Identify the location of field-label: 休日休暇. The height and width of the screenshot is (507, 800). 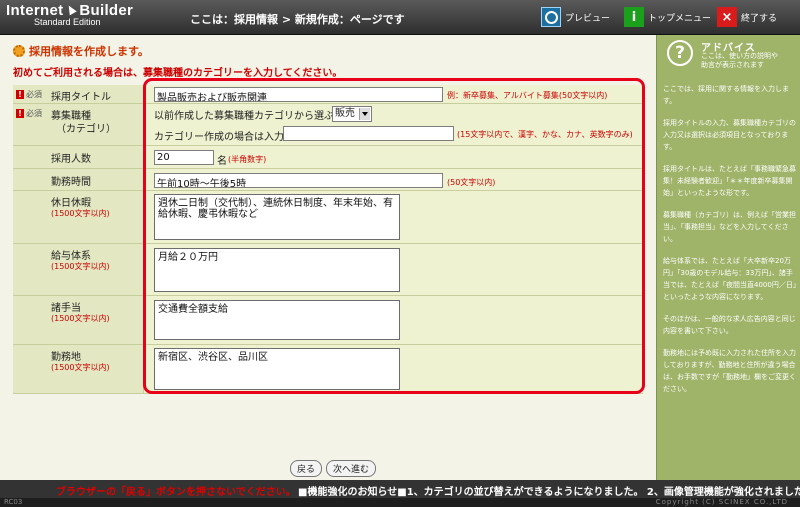
(71, 203).